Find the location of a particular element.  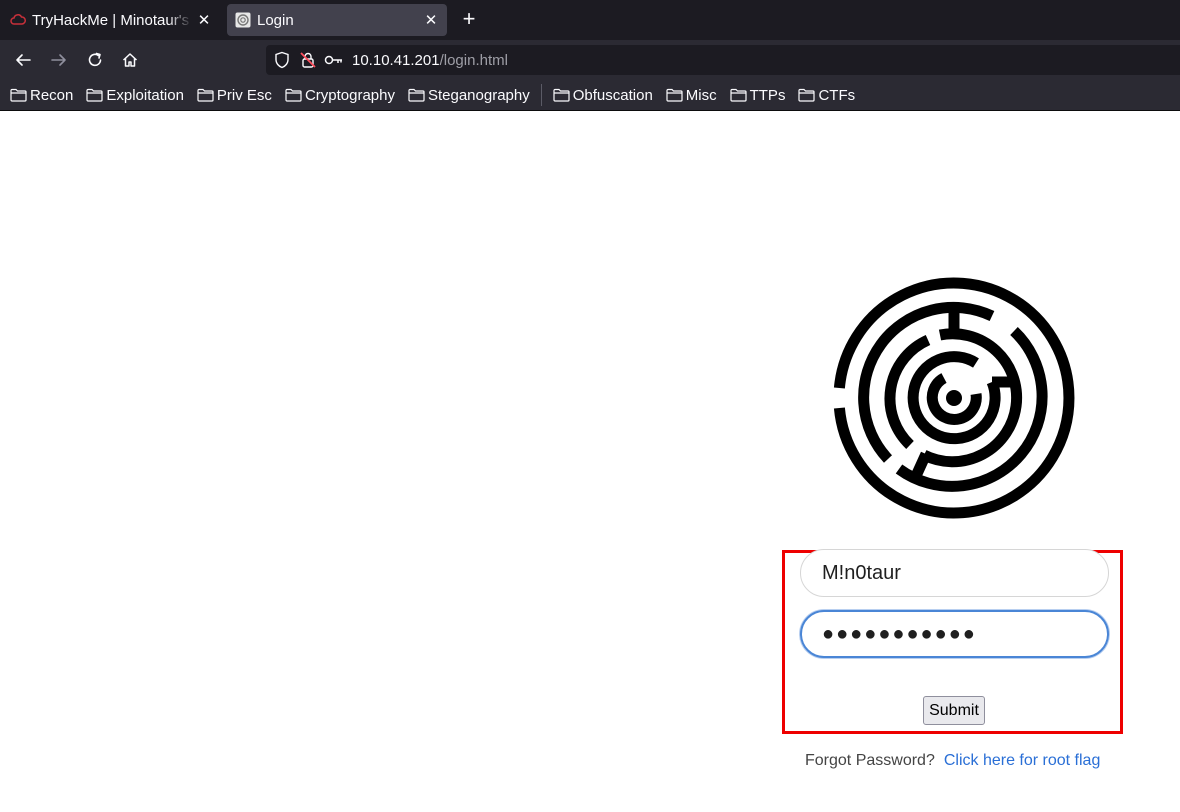

bookmark-label: Exploitation is located at coordinates (145, 95).